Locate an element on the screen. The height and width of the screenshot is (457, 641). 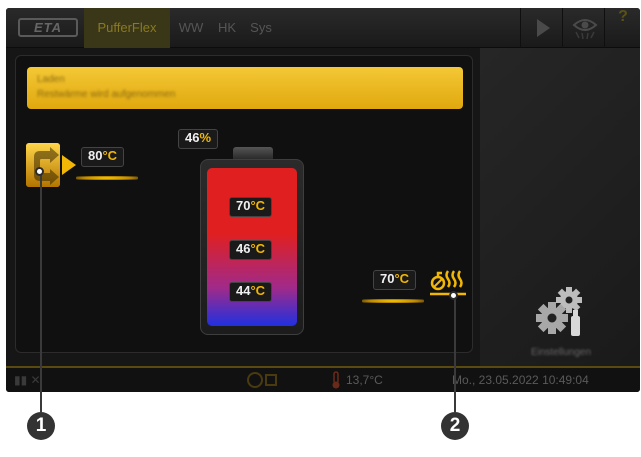
tab-hk: HK is located at coordinates (227, 28).